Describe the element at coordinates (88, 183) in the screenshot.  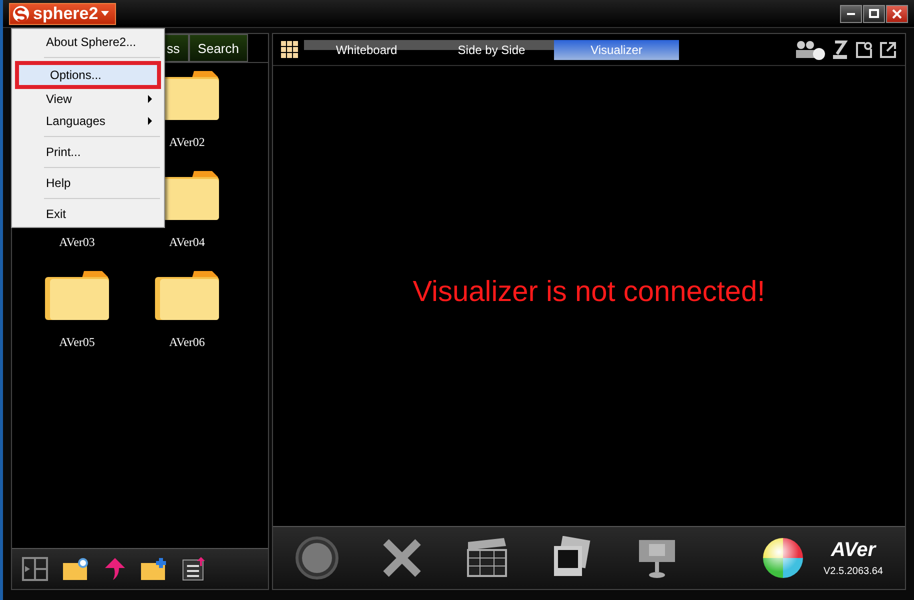
I see `menu-item: Help` at that location.